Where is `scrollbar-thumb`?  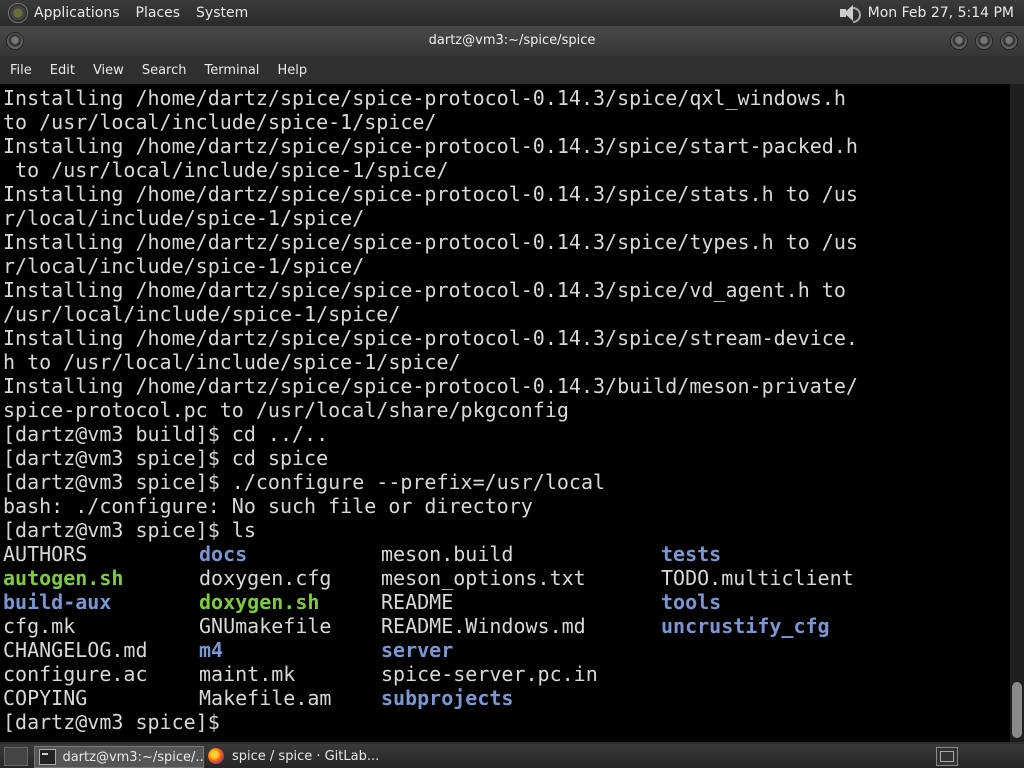
scrollbar-thumb is located at coordinates (1017, 710).